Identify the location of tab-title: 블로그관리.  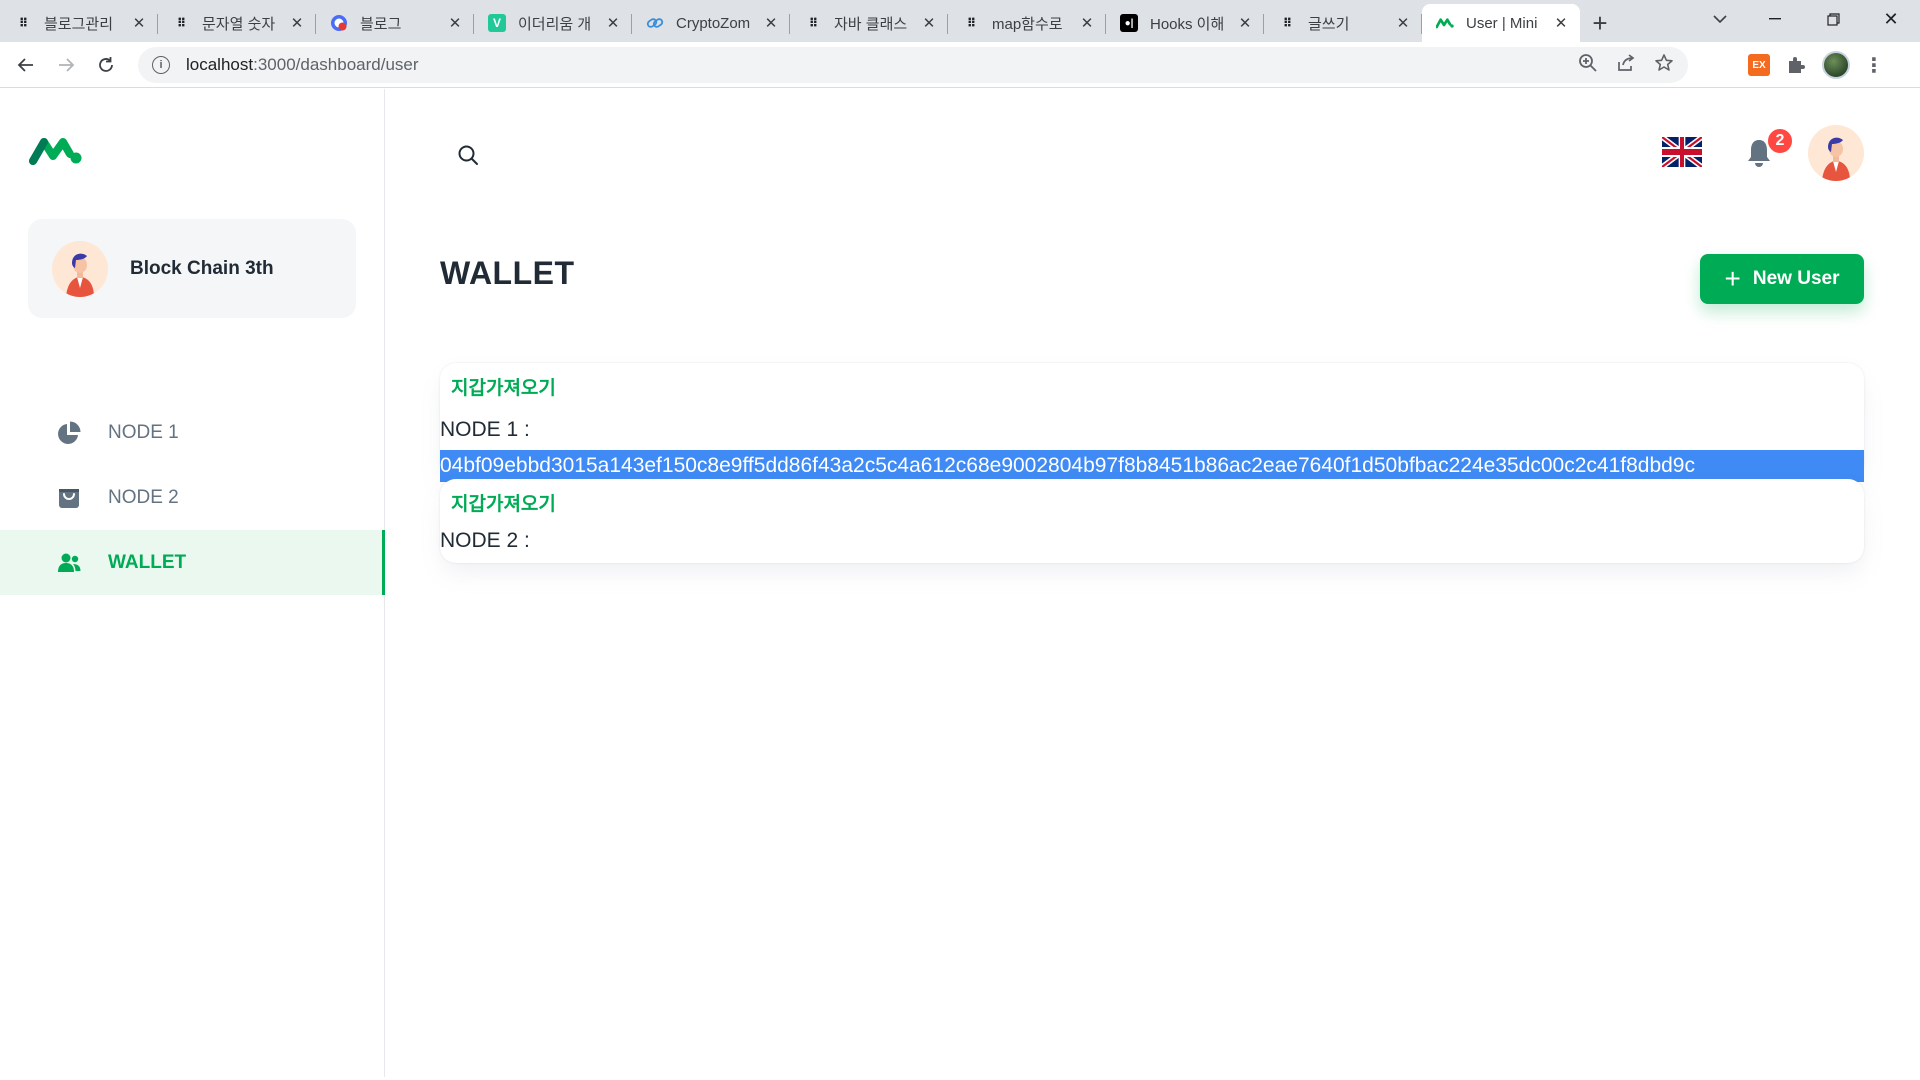
(79, 24).